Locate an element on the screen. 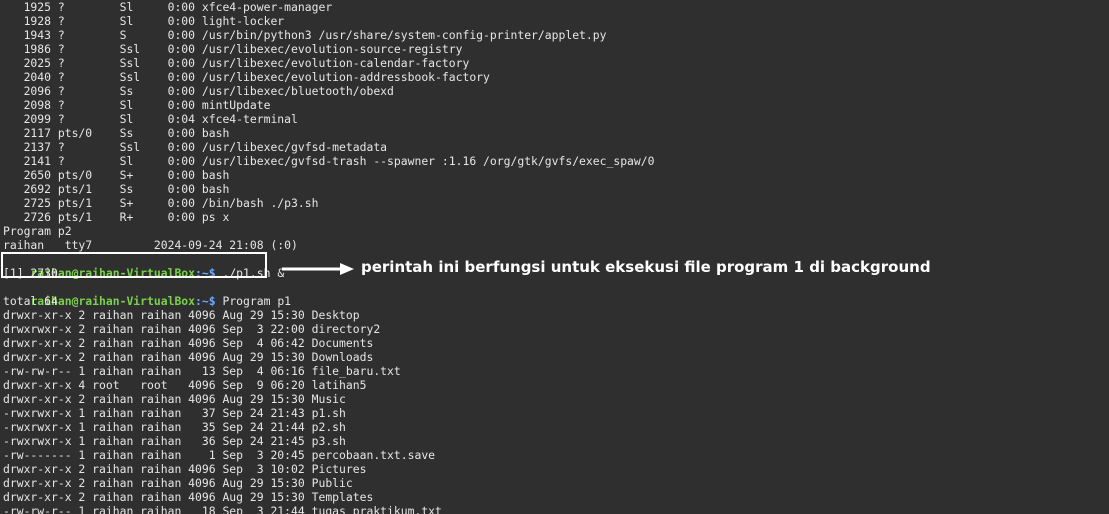  process-row: 1928 ? Sl 0:00 light-locker is located at coordinates (144, 21).